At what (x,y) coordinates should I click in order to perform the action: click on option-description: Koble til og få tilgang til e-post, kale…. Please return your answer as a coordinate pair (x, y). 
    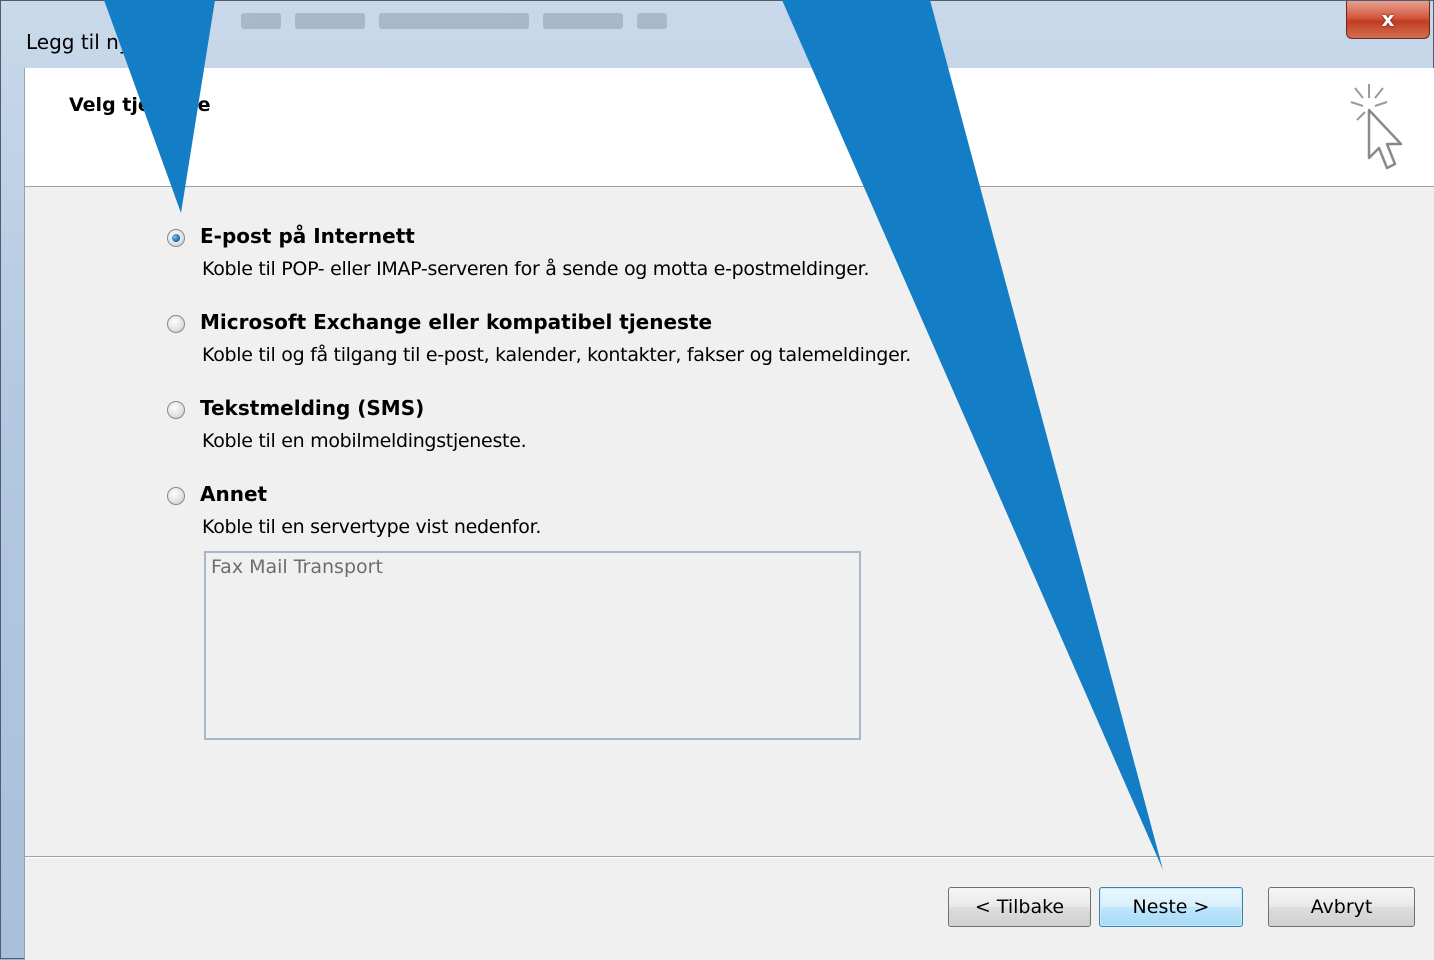
    Looking at the image, I should click on (556, 355).